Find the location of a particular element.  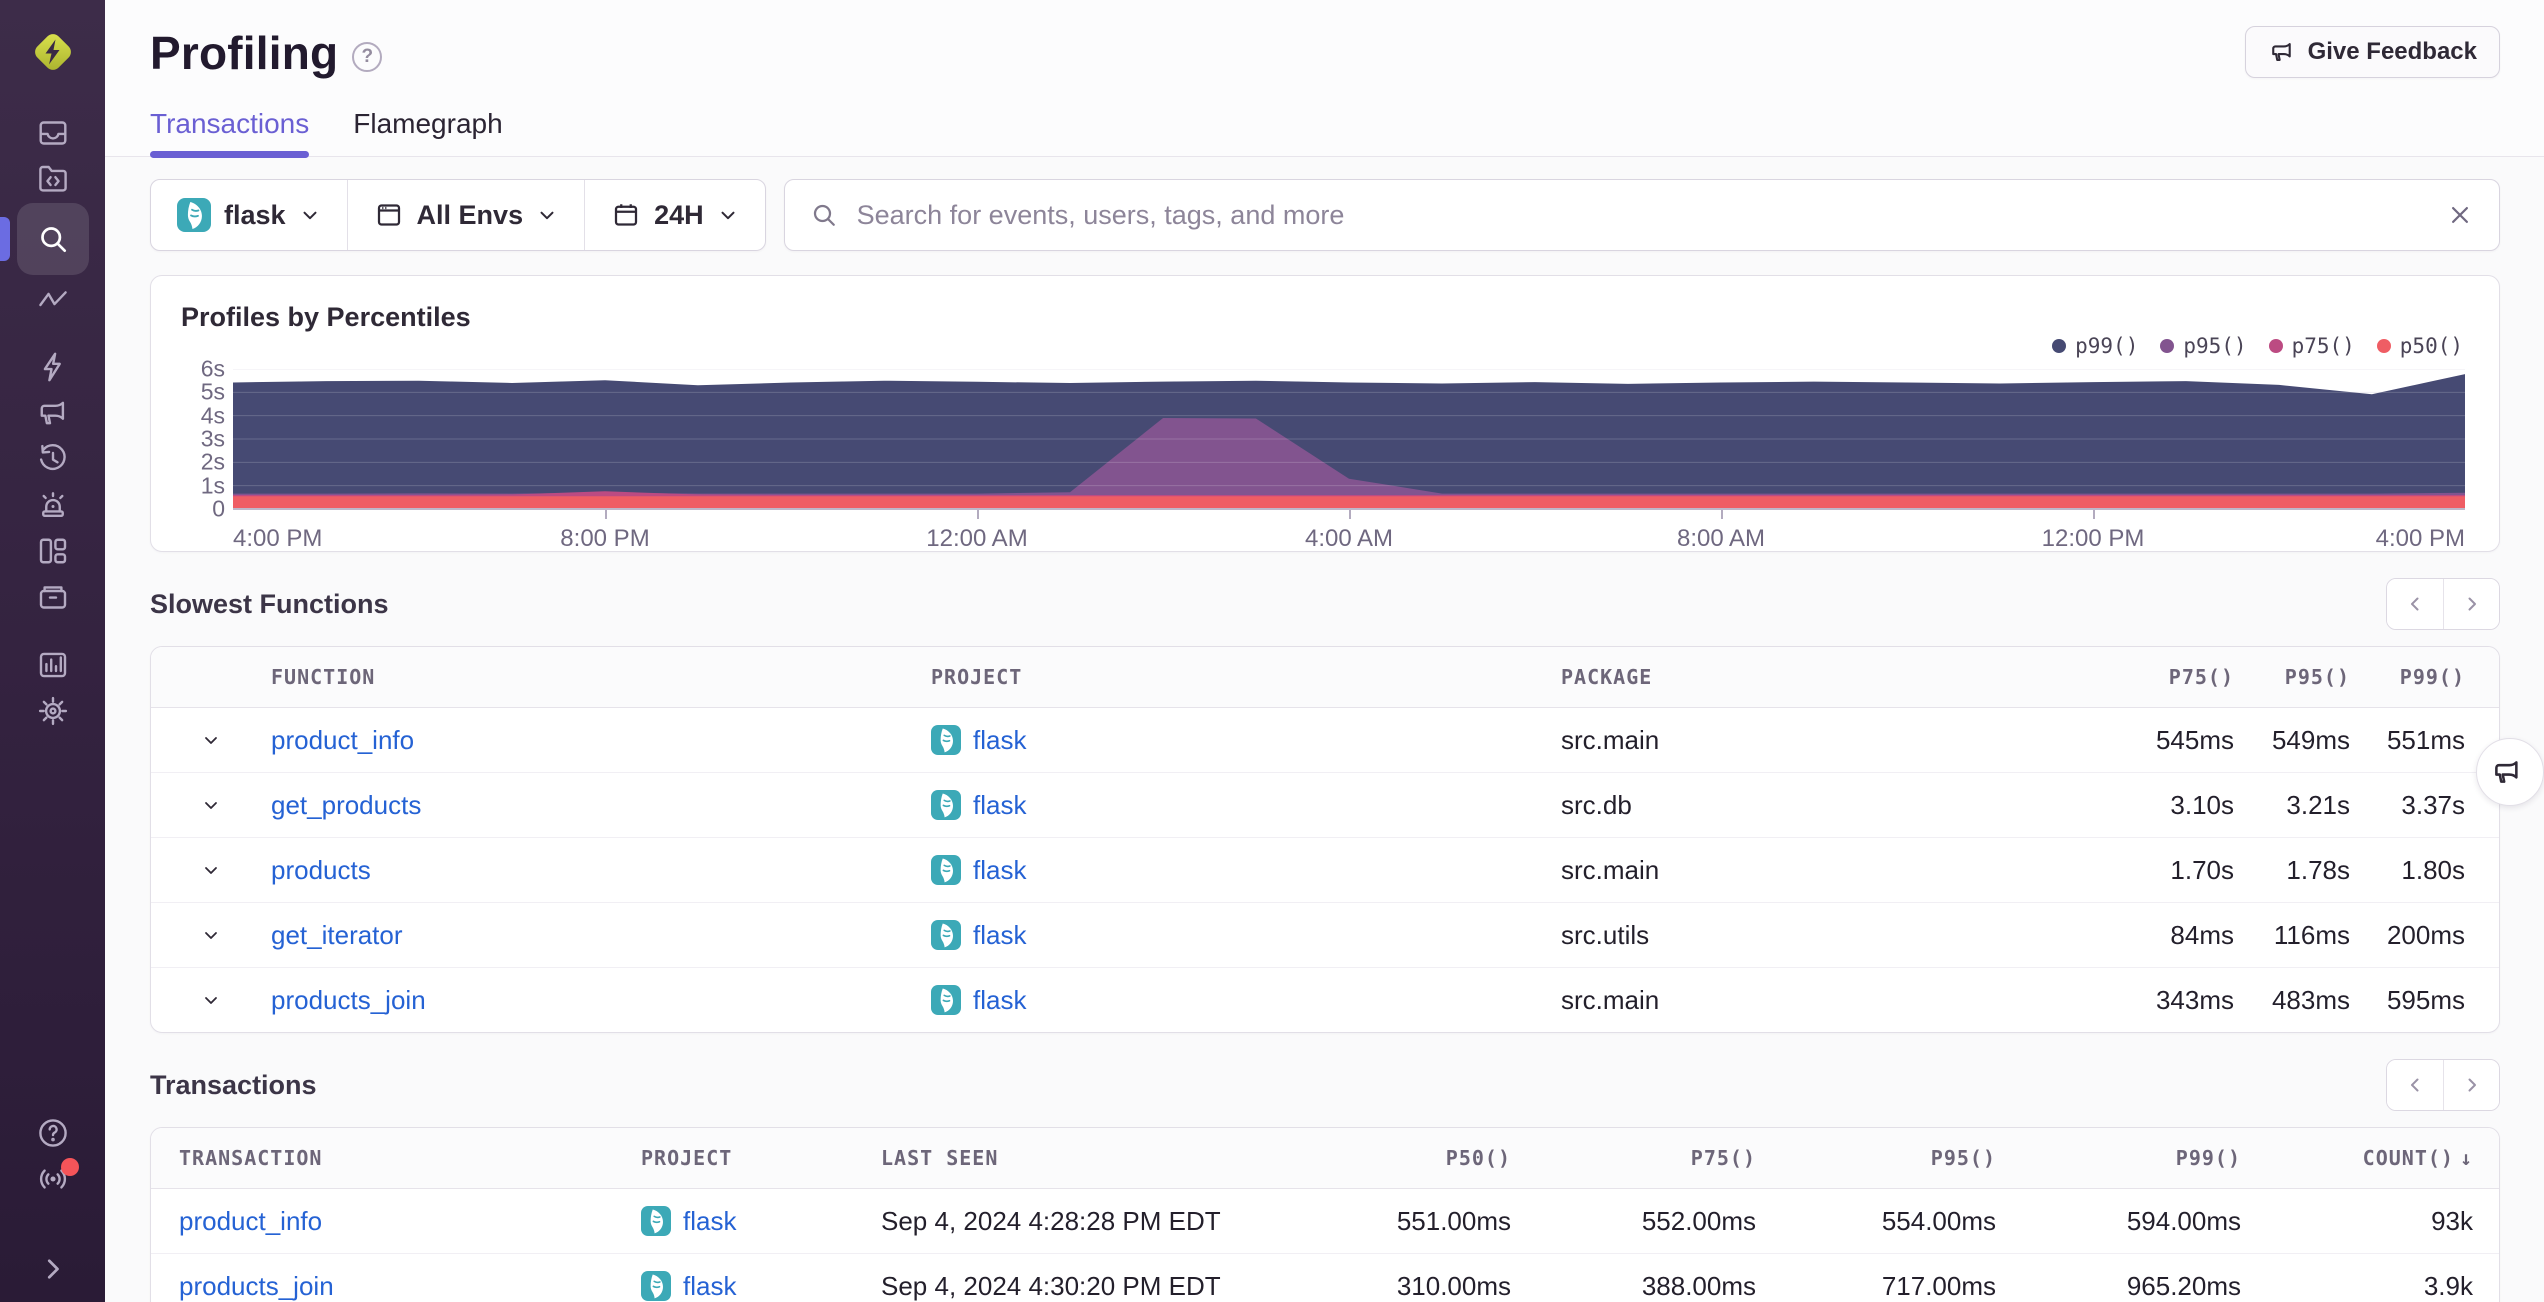

sidebar-item-stats is located at coordinates (53, 665).